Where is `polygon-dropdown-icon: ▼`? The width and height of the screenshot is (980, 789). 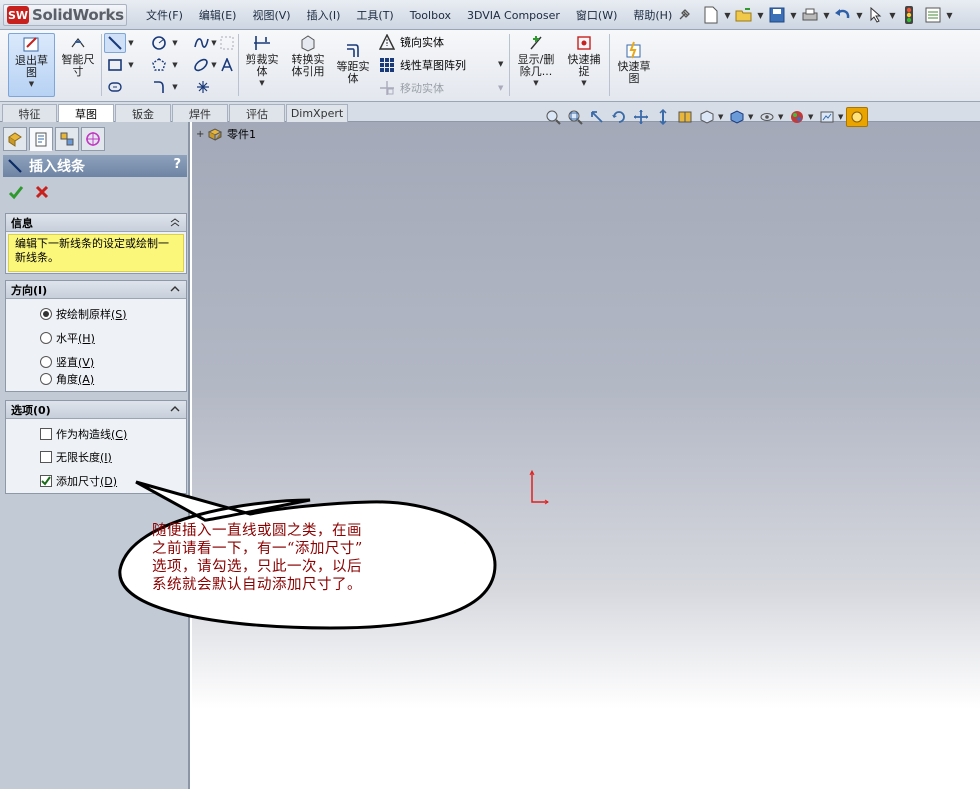 polygon-dropdown-icon: ▼ is located at coordinates (175, 65).